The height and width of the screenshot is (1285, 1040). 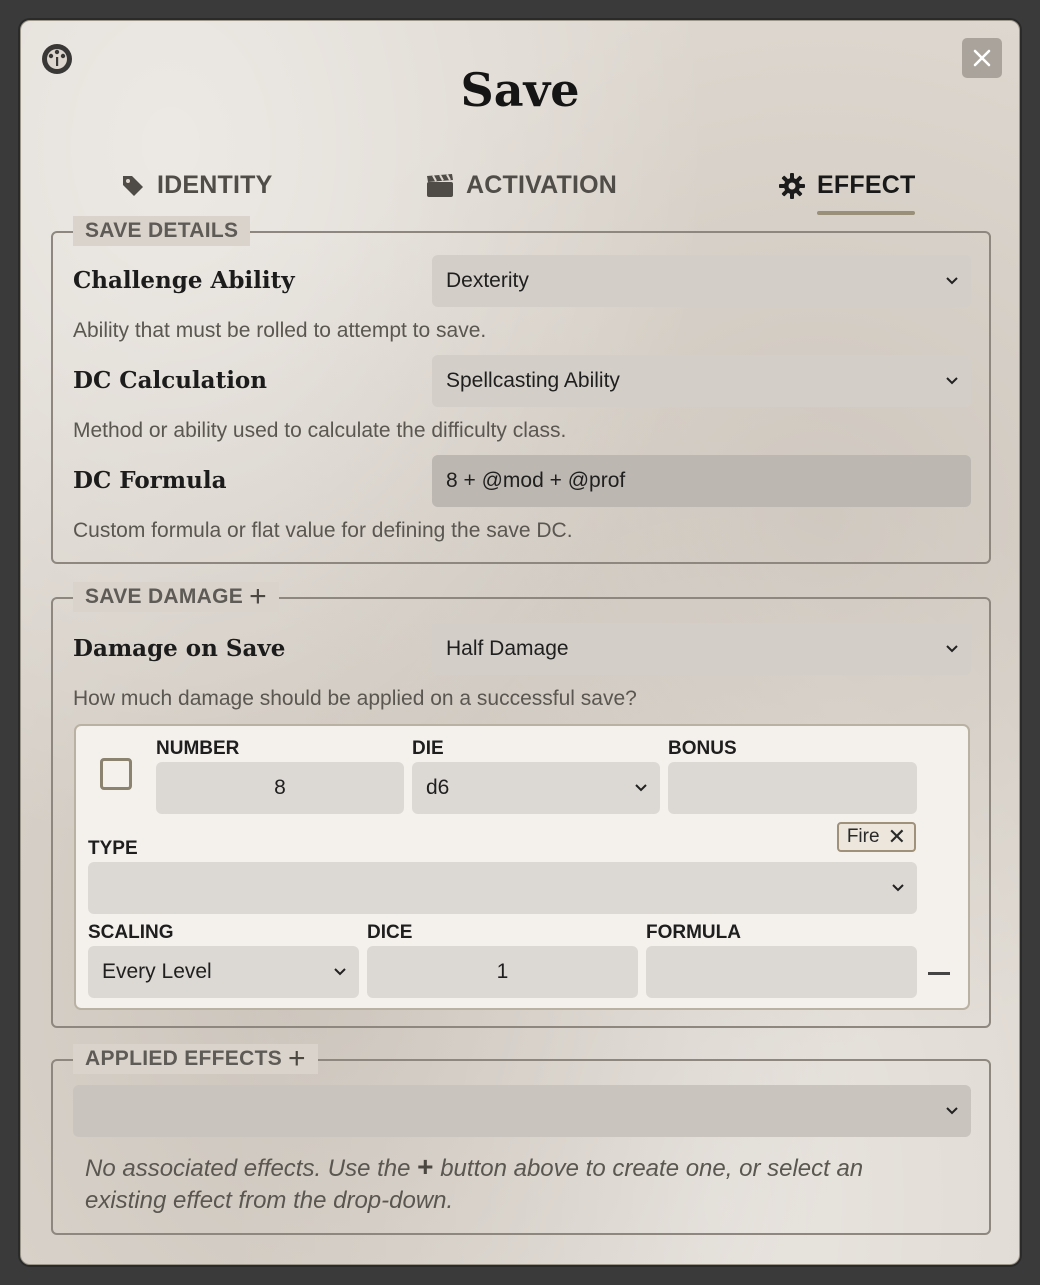 What do you see at coordinates (792, 185) in the screenshot?
I see `gear-icon` at bounding box center [792, 185].